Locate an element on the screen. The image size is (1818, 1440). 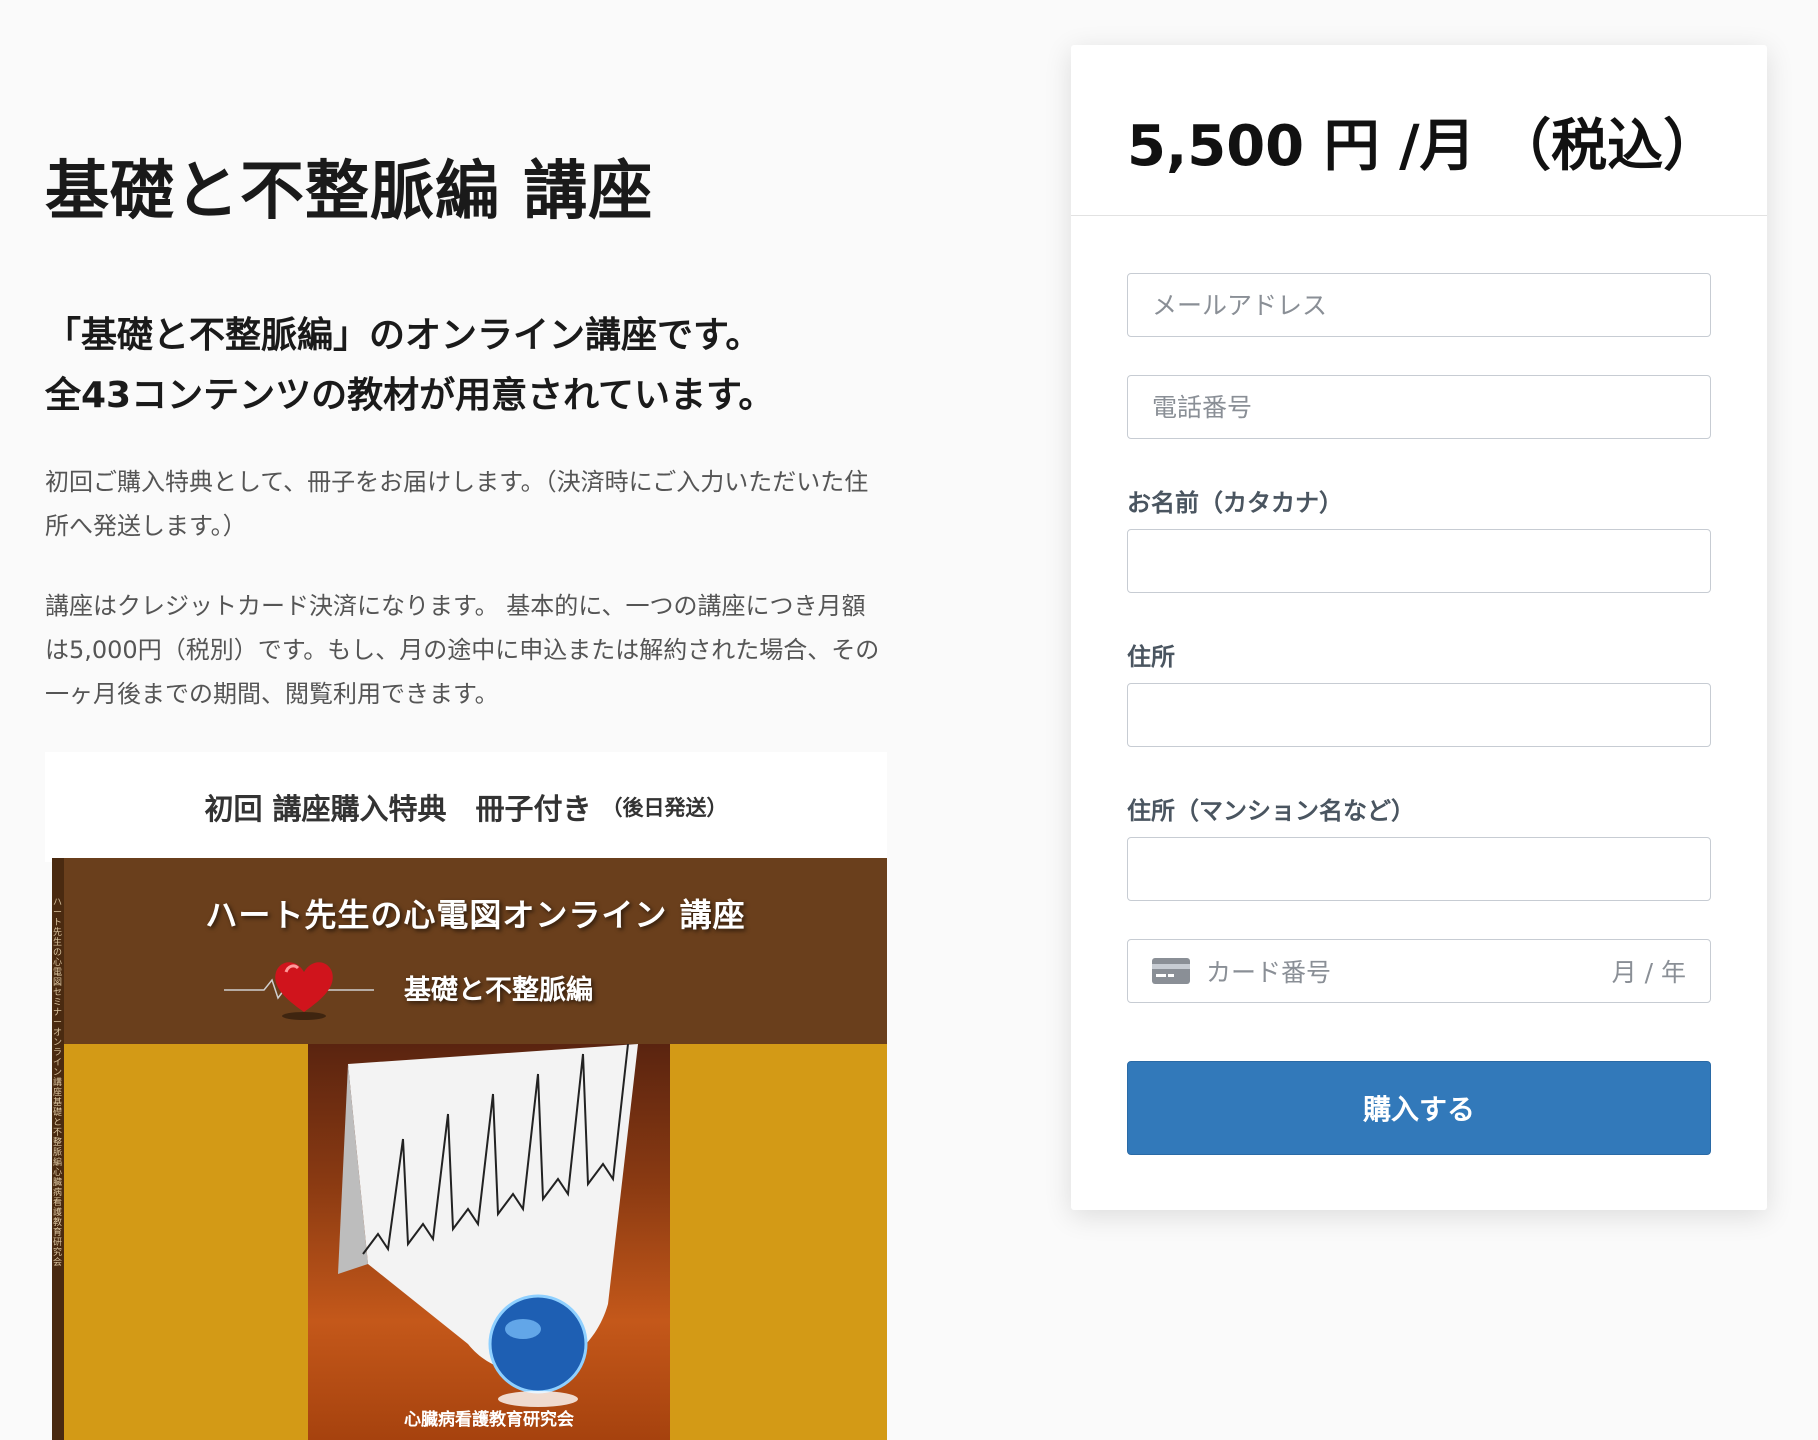
bonus-heading: 初回 講座購入特典 冊子付き （後日発送） is located at coordinates (466, 807).